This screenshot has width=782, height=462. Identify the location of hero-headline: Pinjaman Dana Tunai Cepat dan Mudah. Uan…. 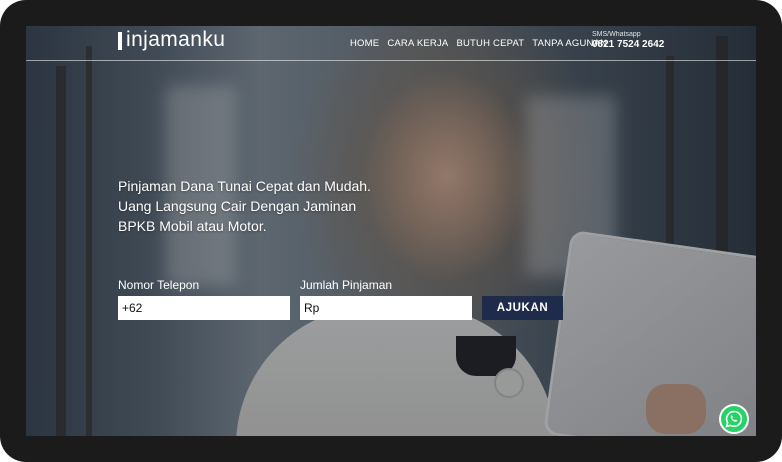
(244, 206).